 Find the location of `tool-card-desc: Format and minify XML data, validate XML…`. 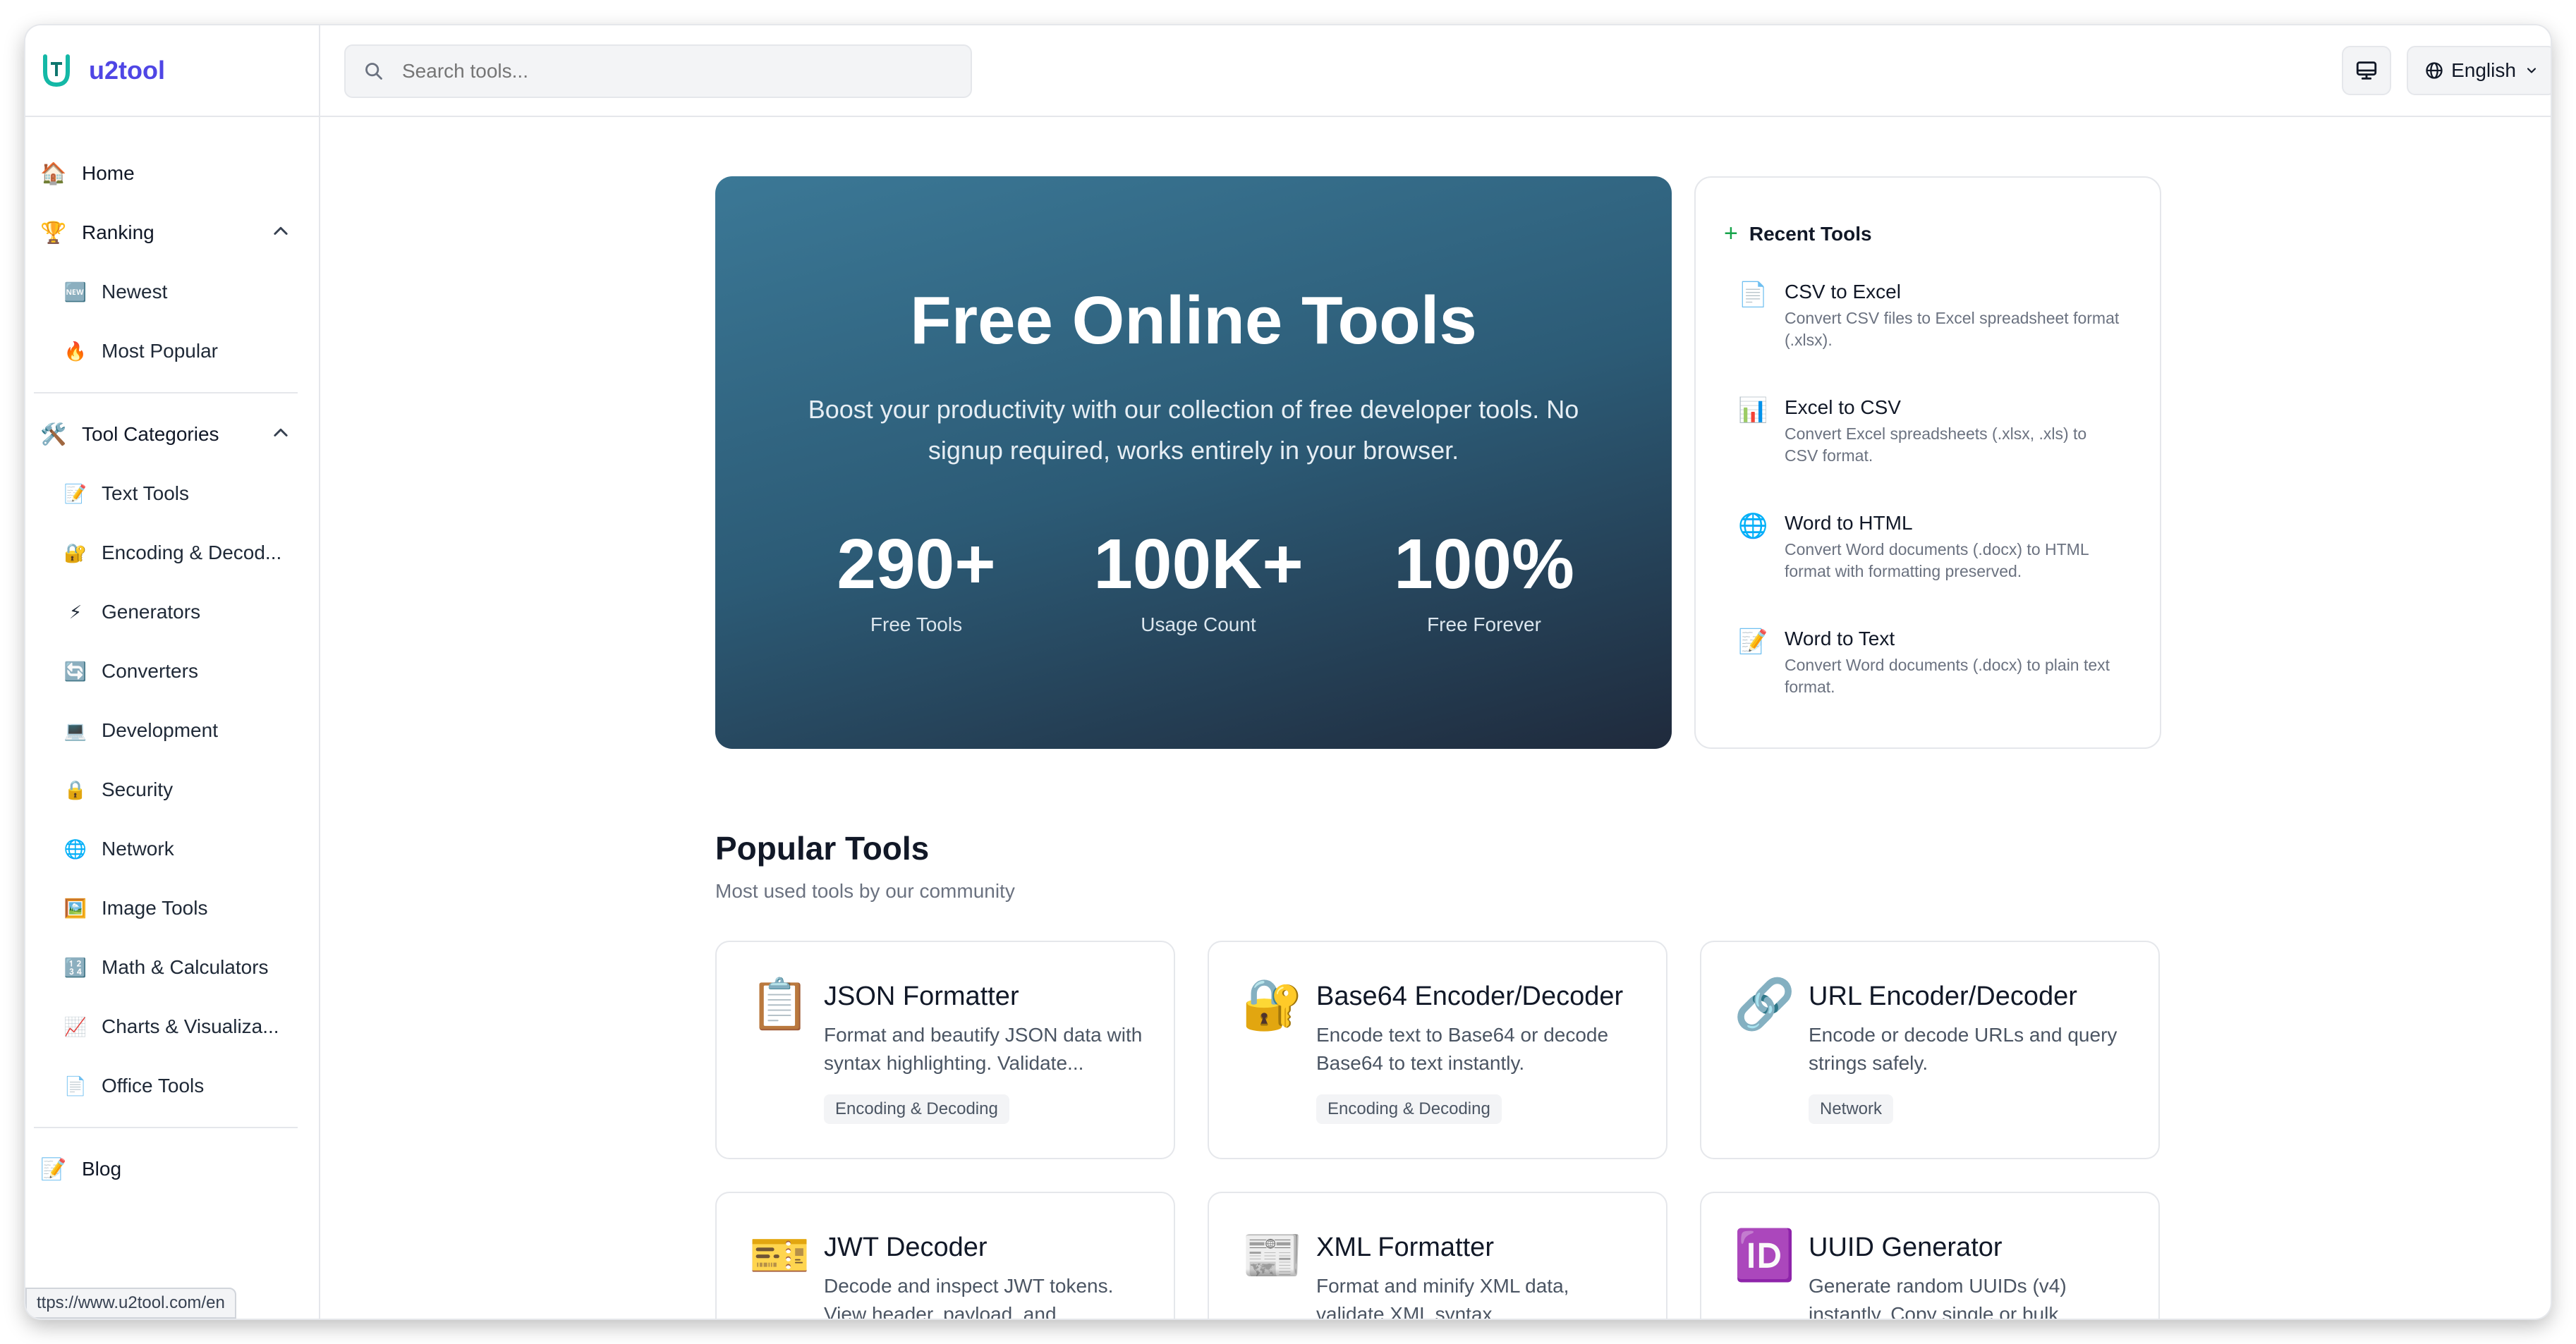

tool-card-desc: Format and minify XML data, validate XML… is located at coordinates (1442, 1297).